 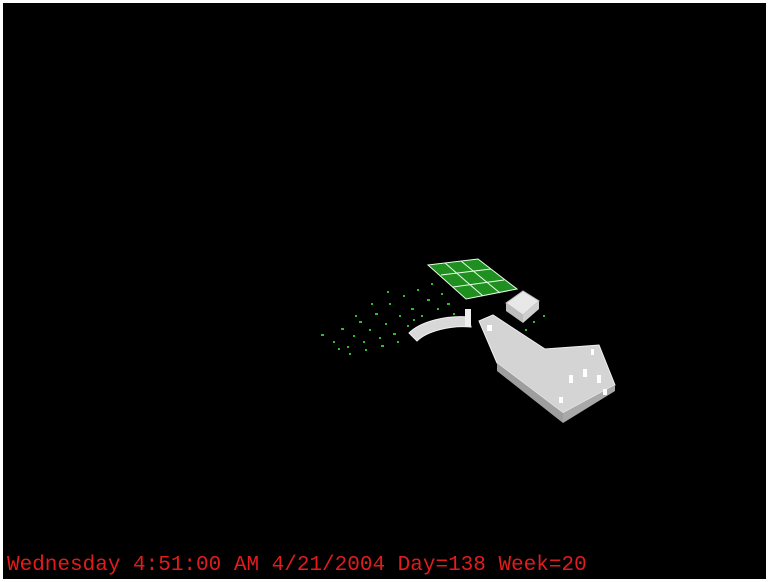 I want to click on small-box-structure, so click(x=522, y=306).